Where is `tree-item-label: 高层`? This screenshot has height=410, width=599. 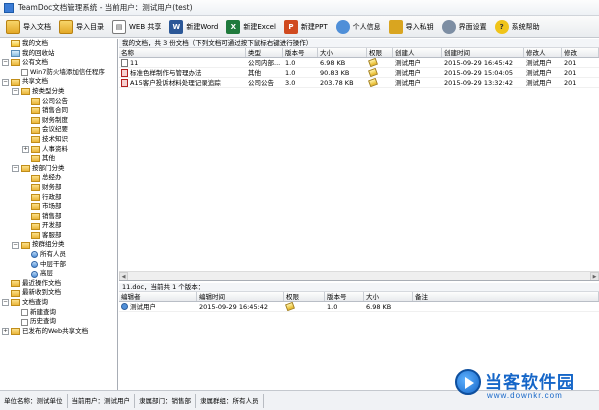
tree-item-label: 高层 is located at coordinates (46, 273).